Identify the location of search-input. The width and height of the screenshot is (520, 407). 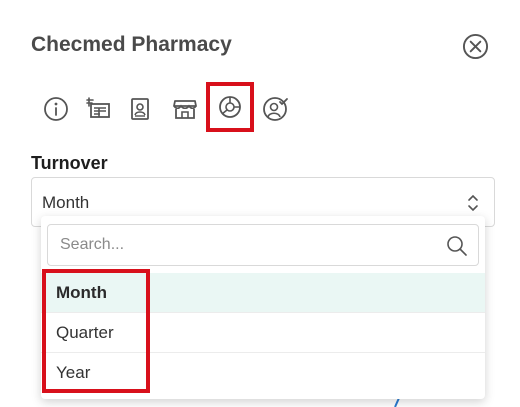
(250, 245).